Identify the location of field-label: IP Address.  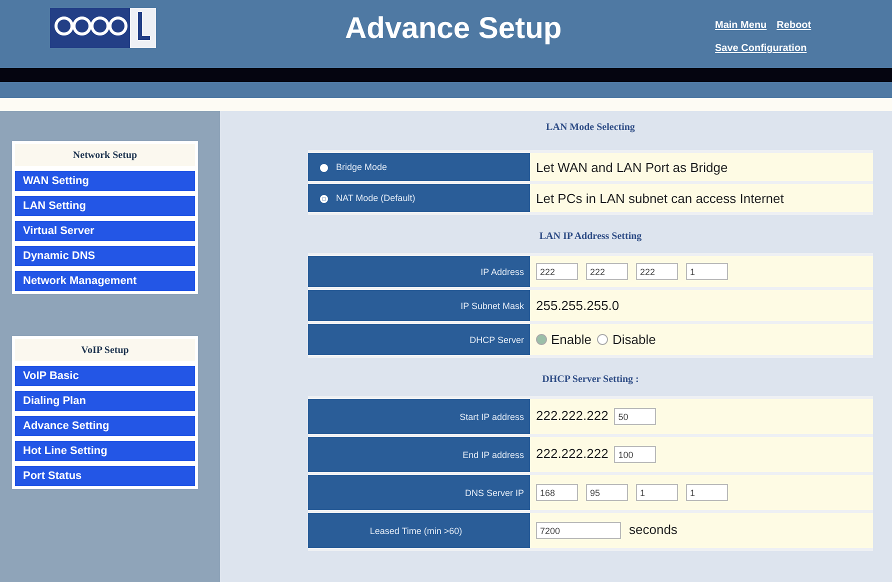
(502, 271).